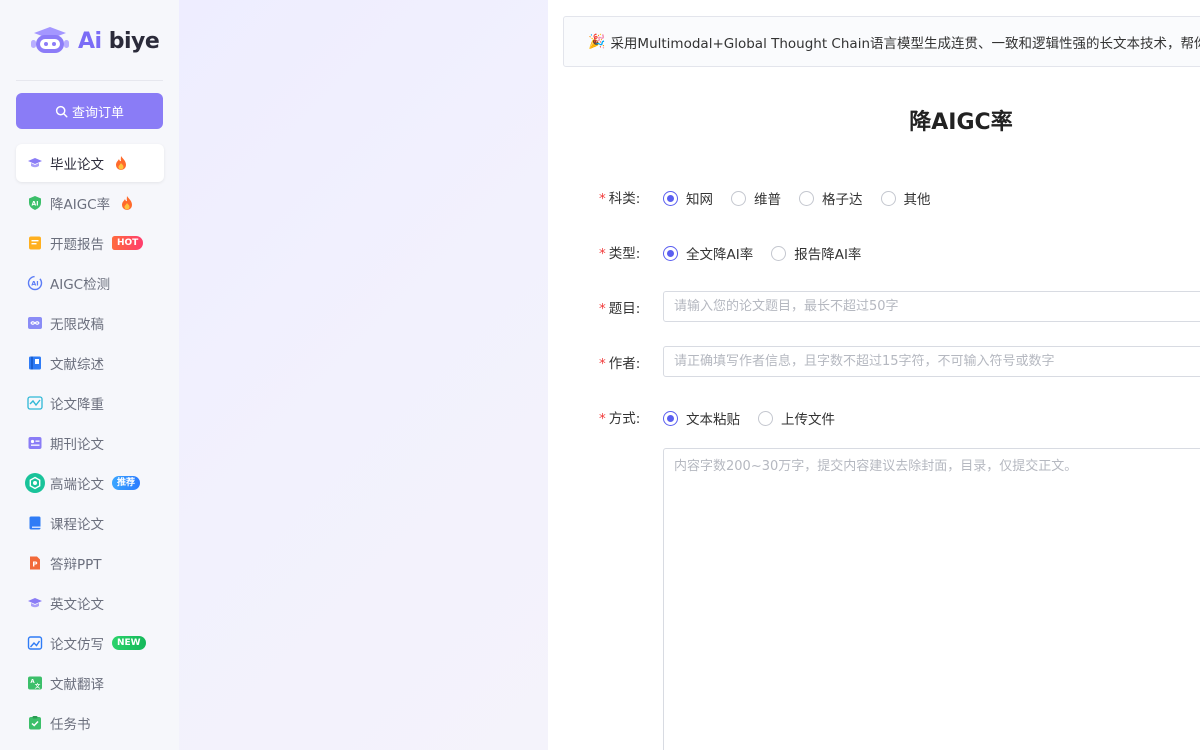 This screenshot has height=750, width=1200. Describe the element at coordinates (828, 255) in the screenshot. I see `radio-label: 报告降AI率` at that location.